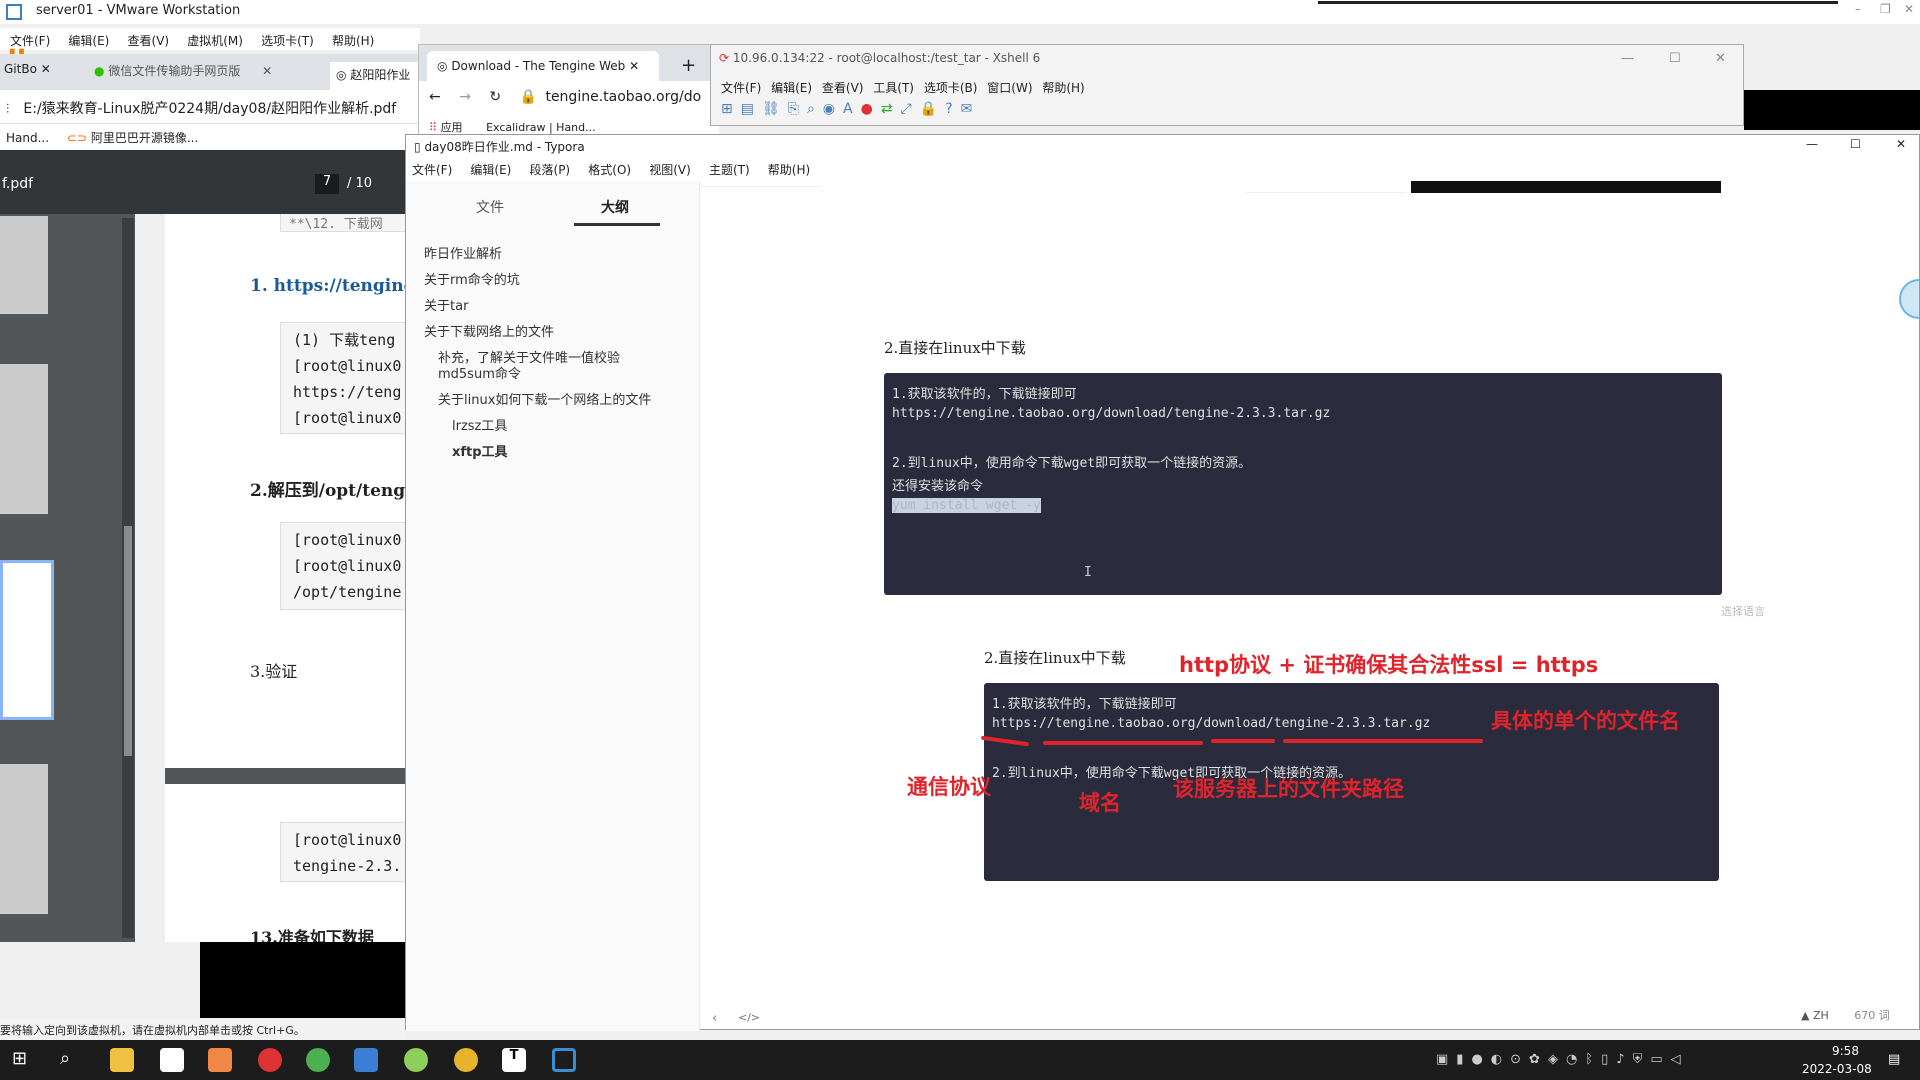 This screenshot has width=1920, height=1080. I want to click on tray-icon: ✿, so click(1538, 1059).